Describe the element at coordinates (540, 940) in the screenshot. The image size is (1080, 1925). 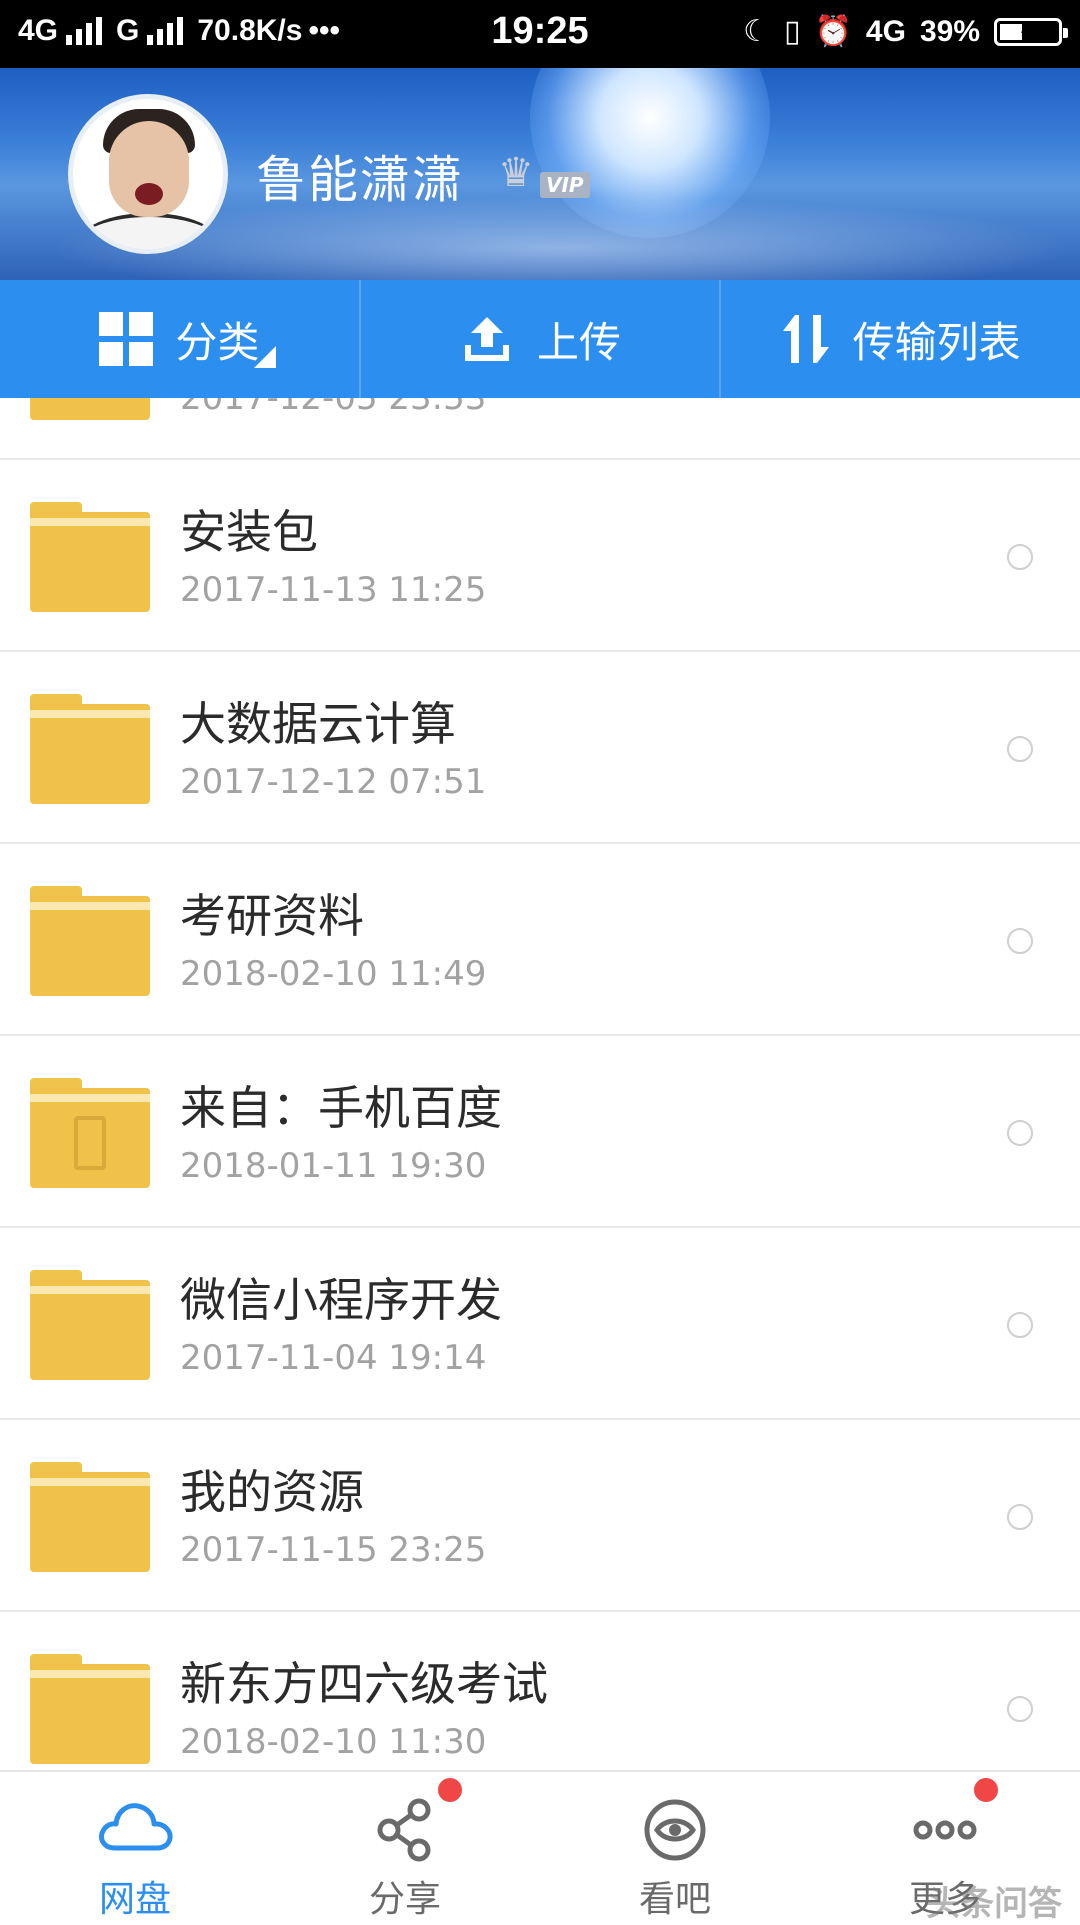
I see `file-row: 考研资料 2018-02-10 11:49` at that location.